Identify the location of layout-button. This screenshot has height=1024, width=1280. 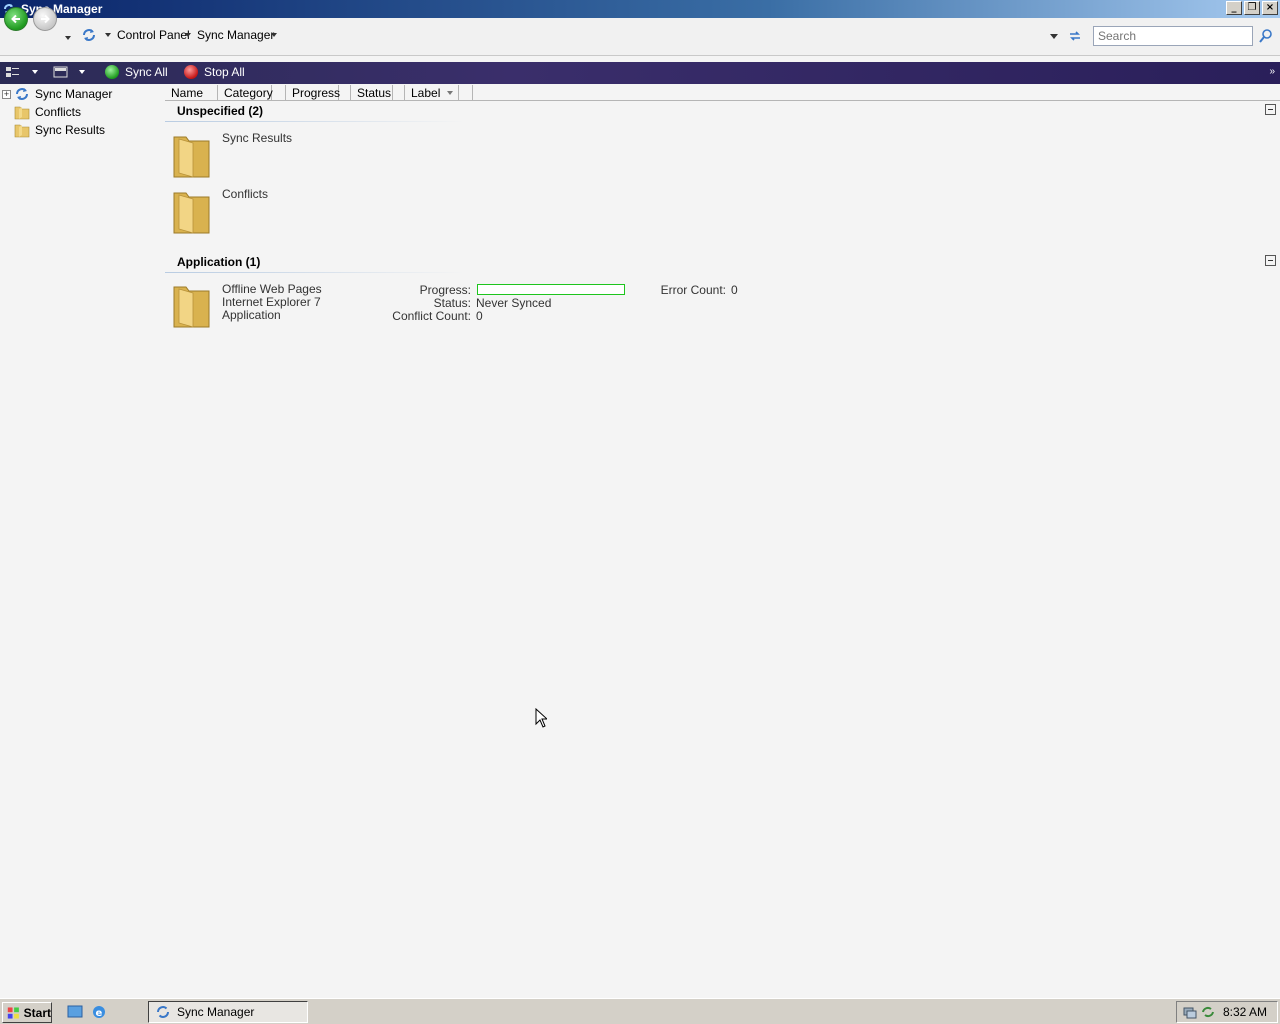
(61, 72).